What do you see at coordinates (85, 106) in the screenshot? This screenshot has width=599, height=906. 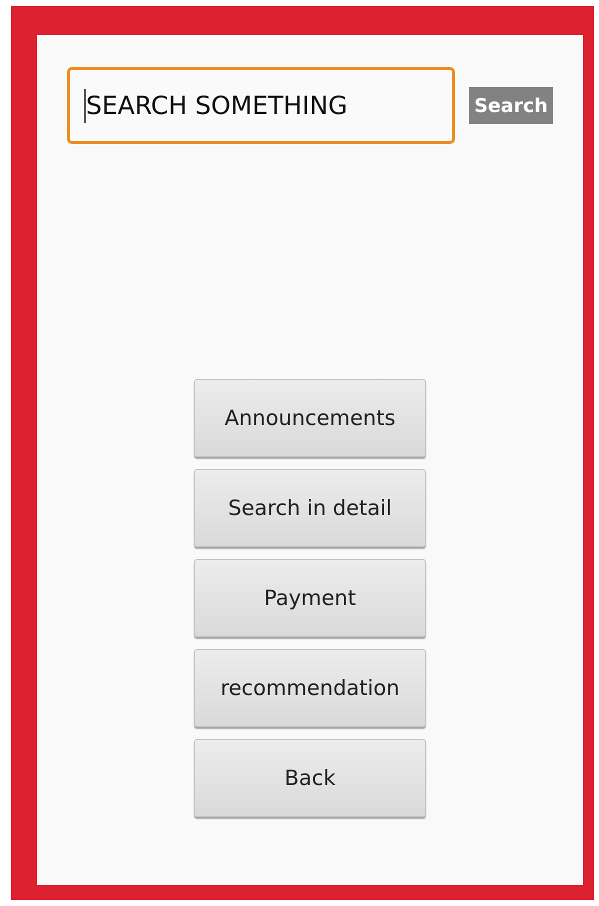 I see `text-cursor` at bounding box center [85, 106].